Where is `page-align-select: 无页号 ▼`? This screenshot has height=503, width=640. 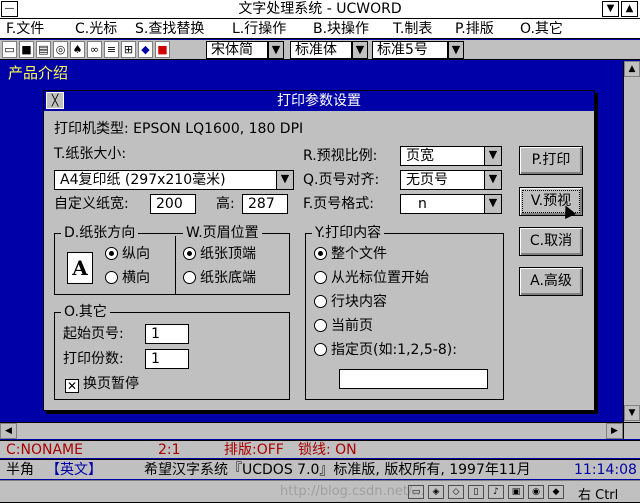
page-align-select: 无页号 ▼ is located at coordinates (451, 180).